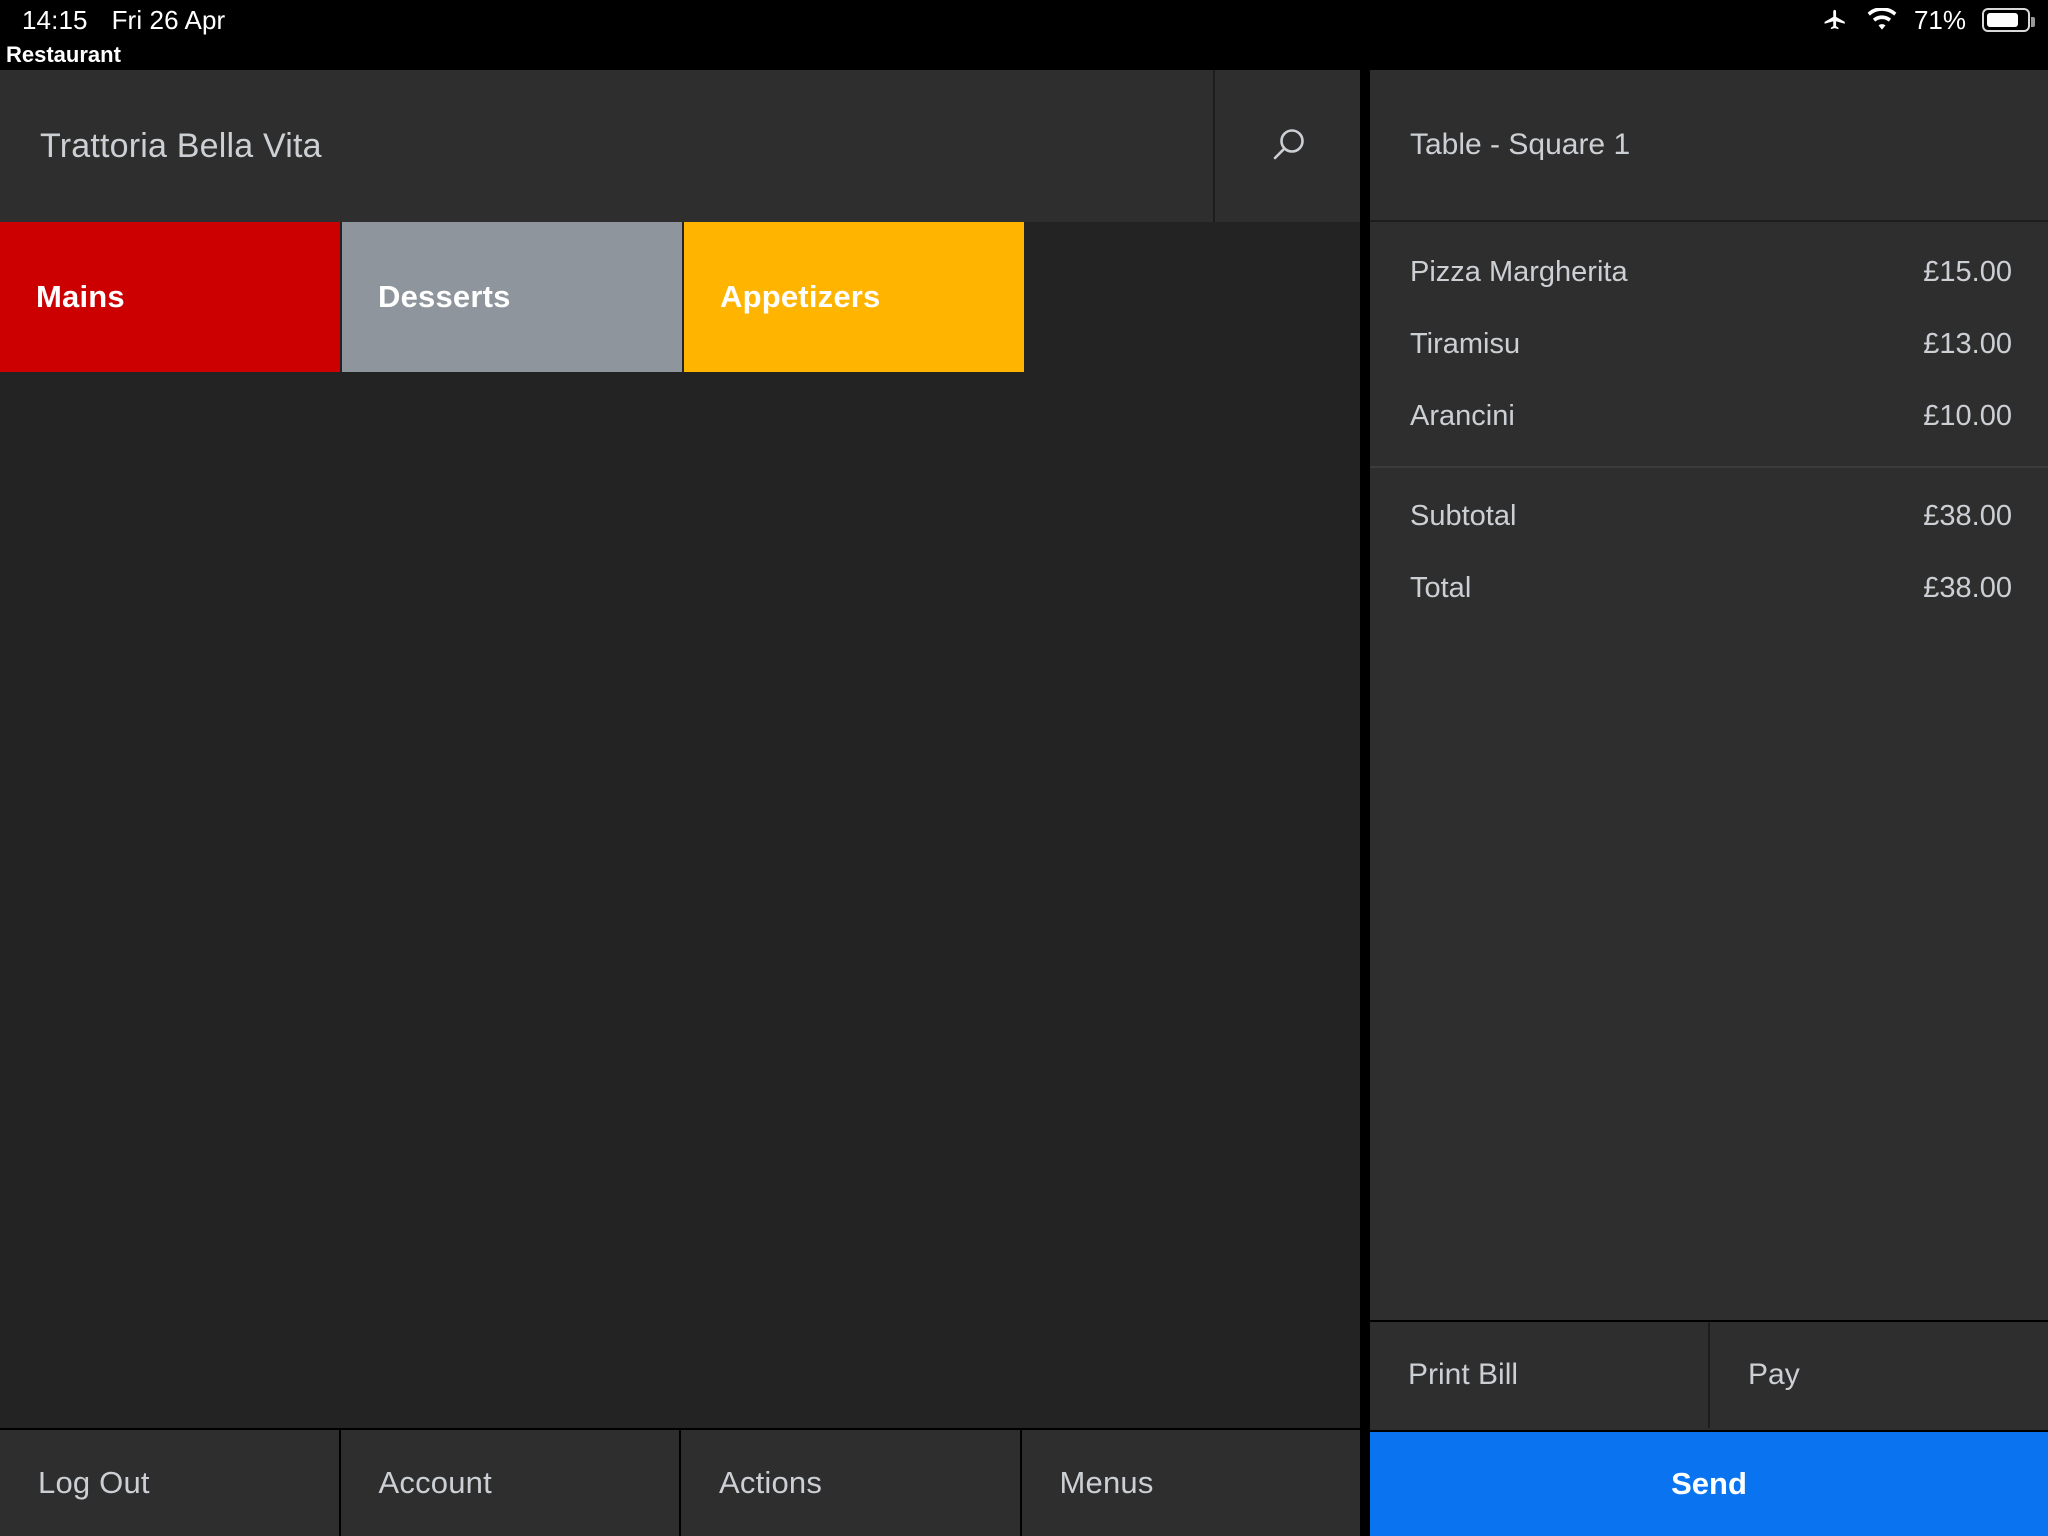  What do you see at coordinates (800, 296) in the screenshot?
I see `category-tab-label: Appetizers` at bounding box center [800, 296].